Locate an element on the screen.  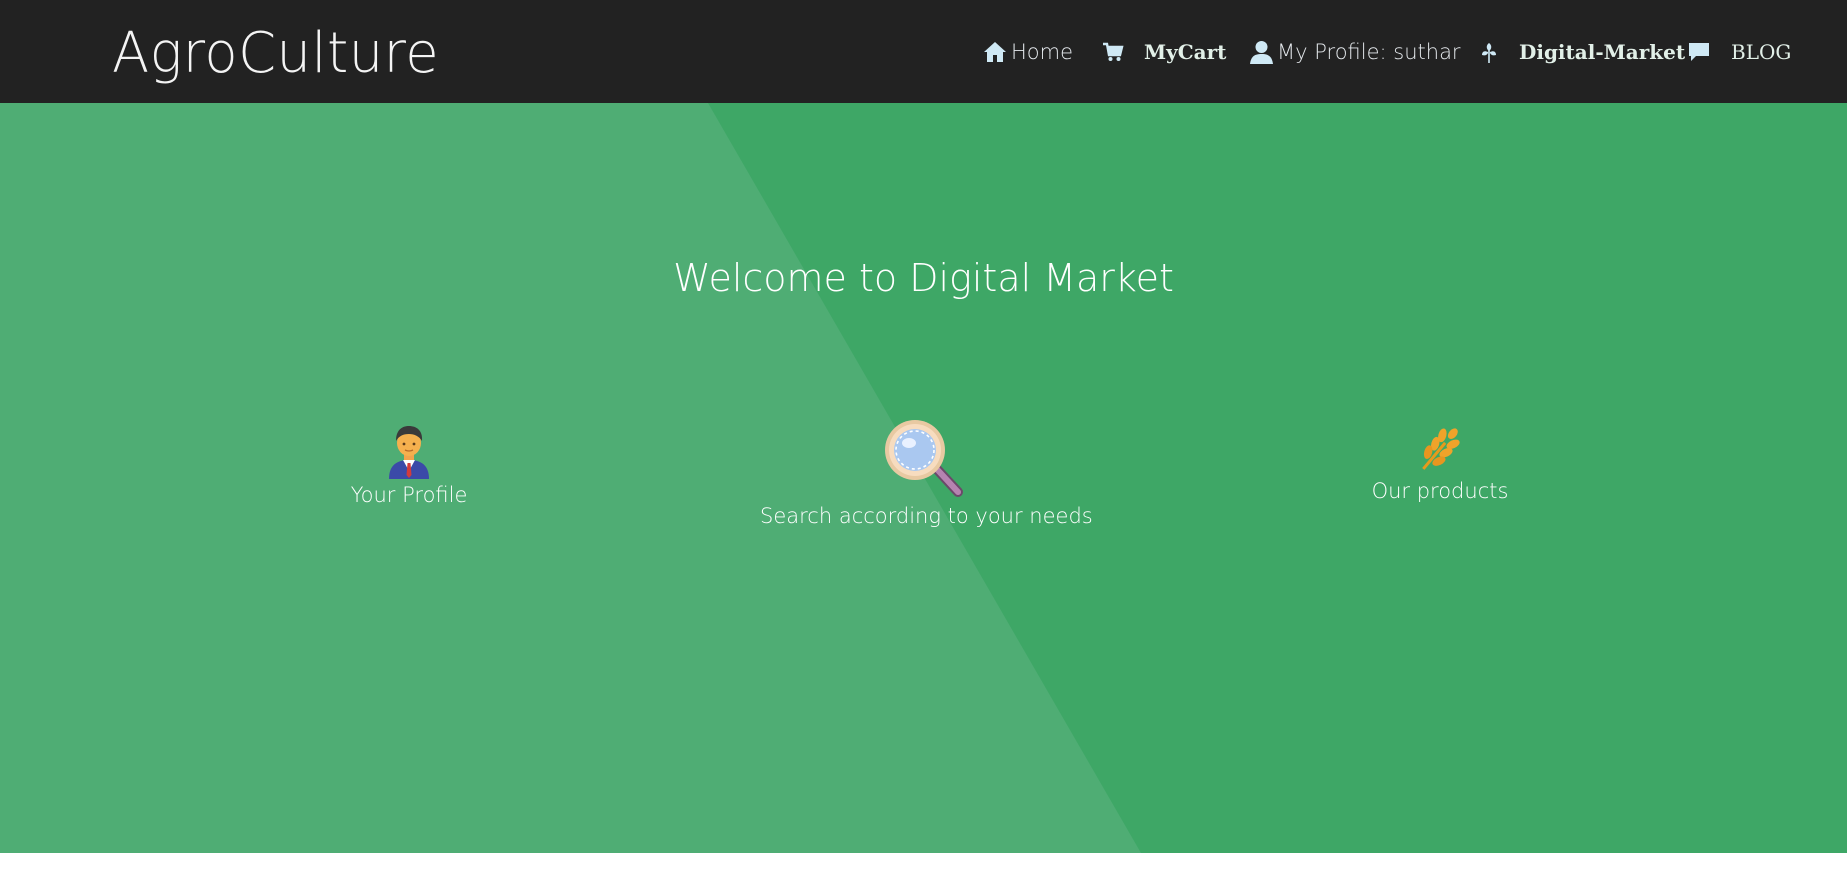
nav-item-blog: BLOG is located at coordinates (1739, 51).